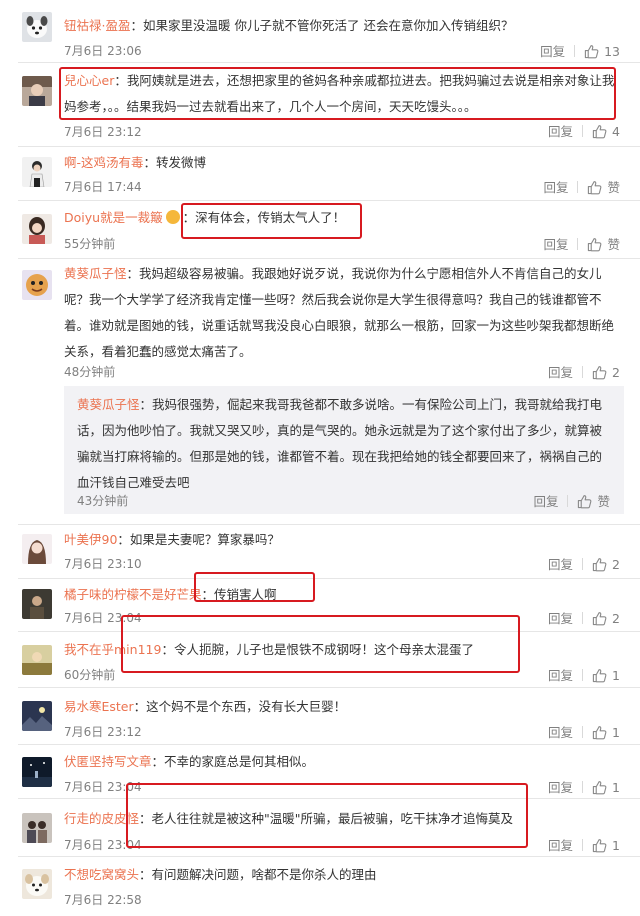  I want to click on comment-text: 橘子味的柠檬不是好芒果：传销害人啊, so click(344, 595).